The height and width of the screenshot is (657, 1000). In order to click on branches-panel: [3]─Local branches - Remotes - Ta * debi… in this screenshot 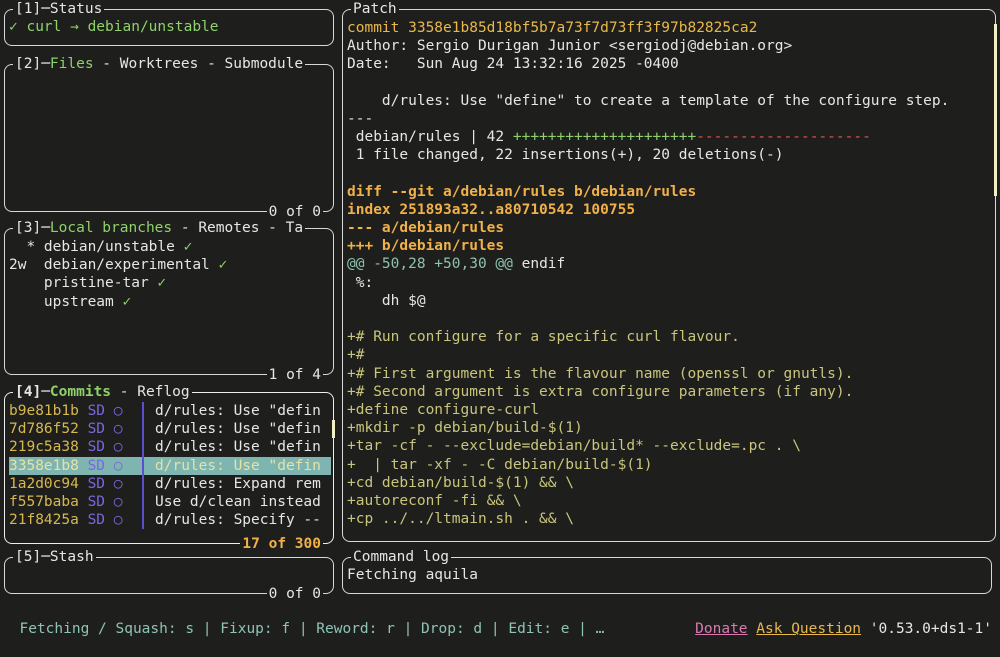, I will do `click(169, 301)`.